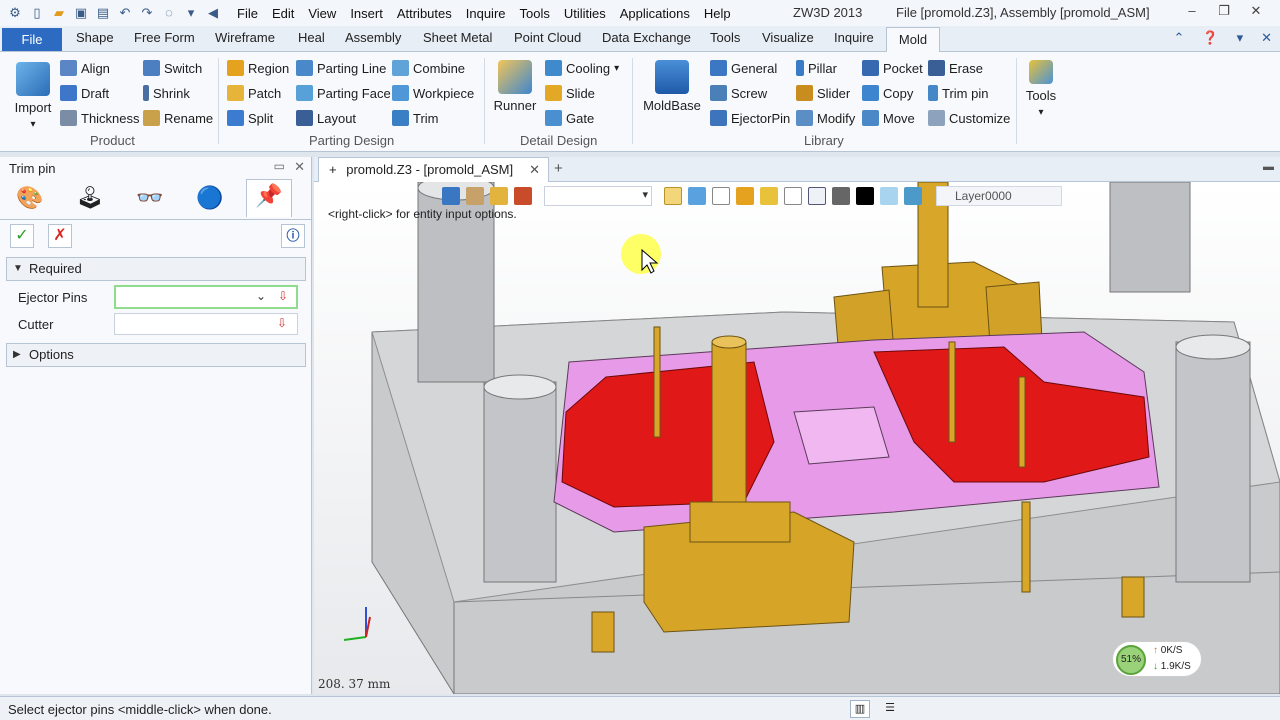  Describe the element at coordinates (373, 37) in the screenshot. I see `tab-assembly: Assembly` at that location.